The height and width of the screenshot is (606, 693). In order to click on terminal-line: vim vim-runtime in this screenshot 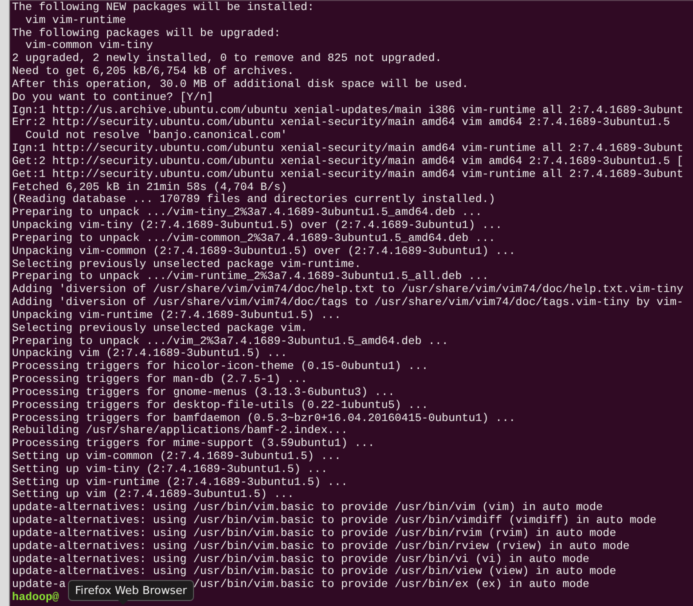, I will do `click(75, 21)`.